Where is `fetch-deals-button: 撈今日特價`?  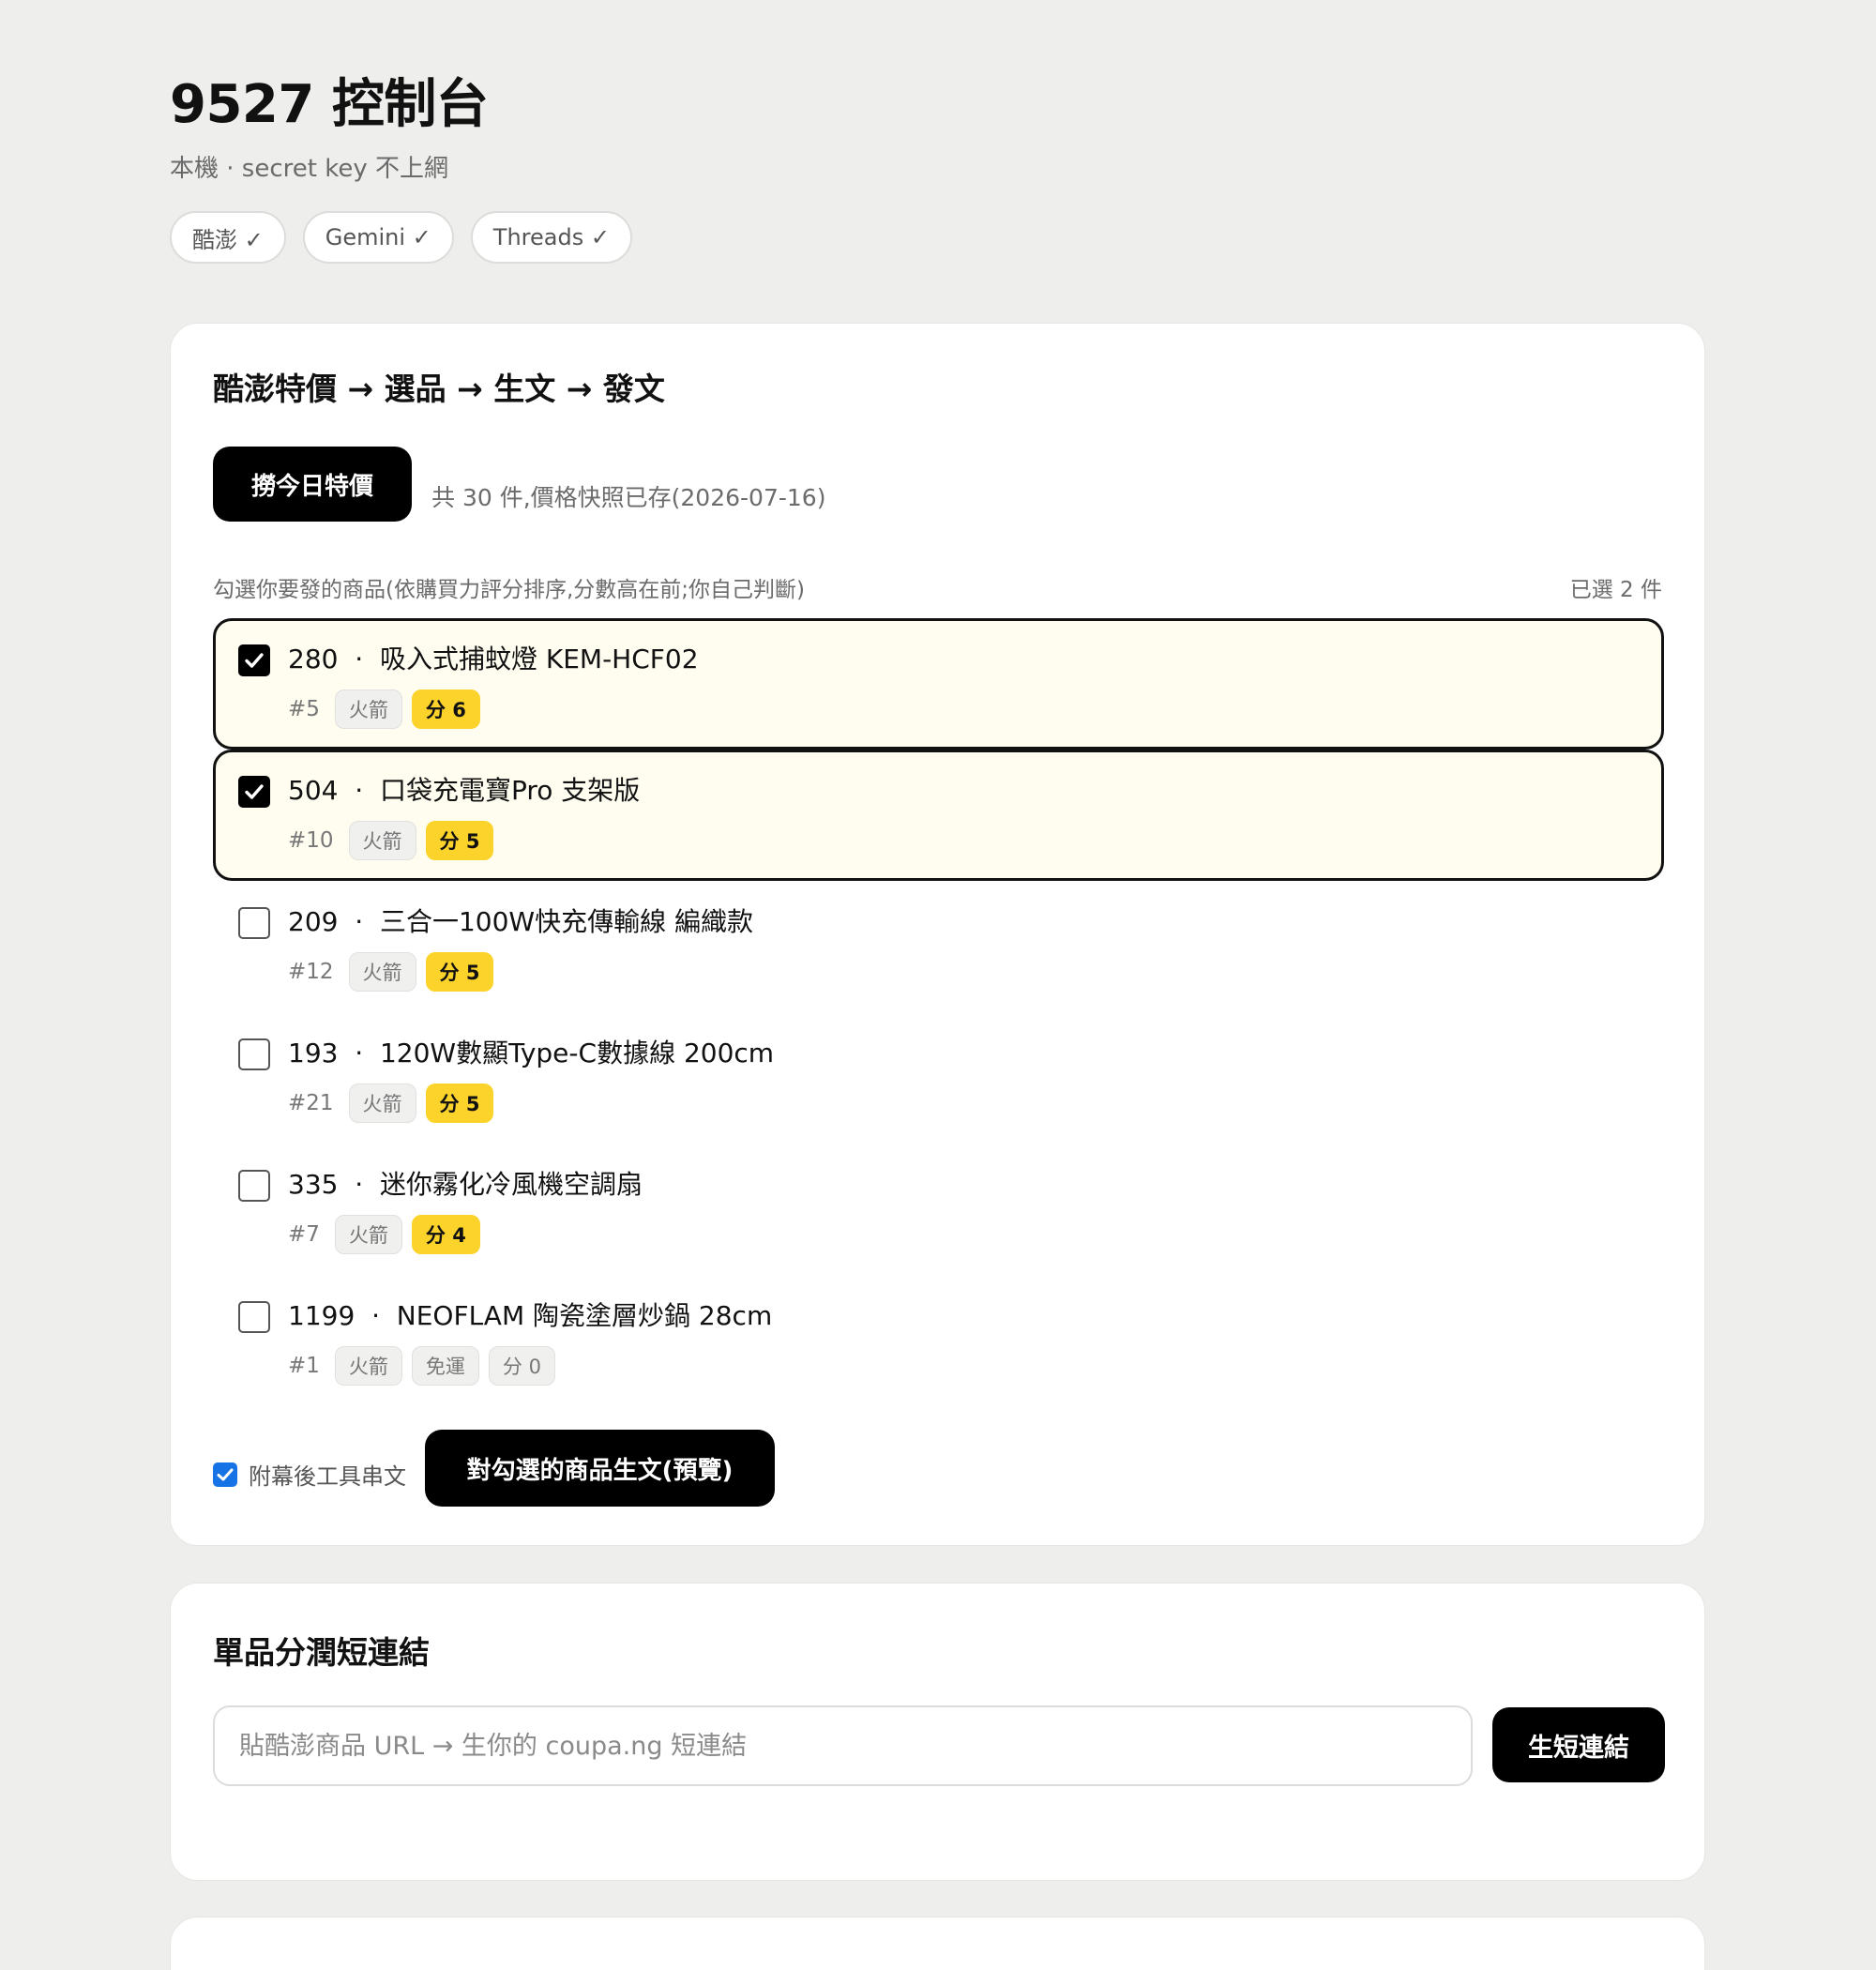 fetch-deals-button: 撈今日特價 is located at coordinates (312, 485).